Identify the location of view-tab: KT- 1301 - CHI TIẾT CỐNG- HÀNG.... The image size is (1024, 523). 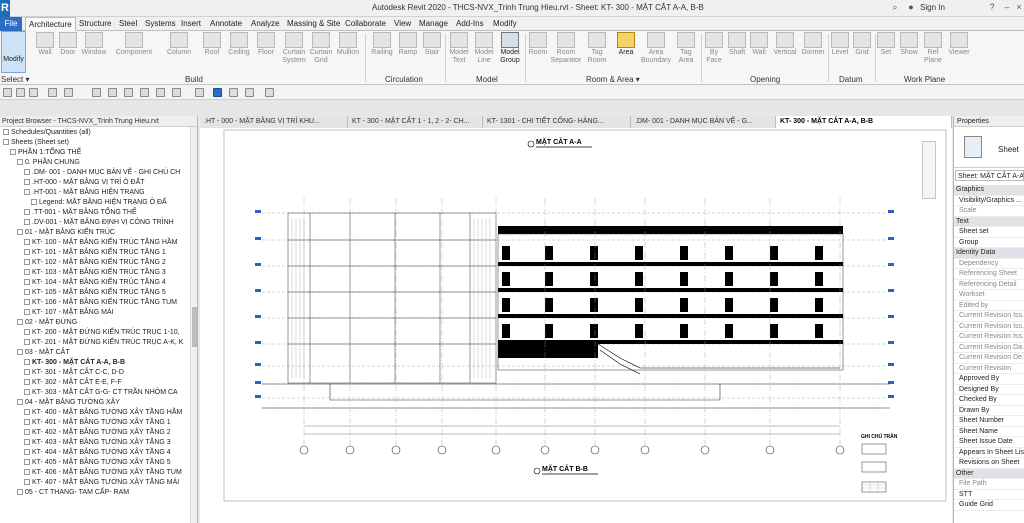
(557, 122).